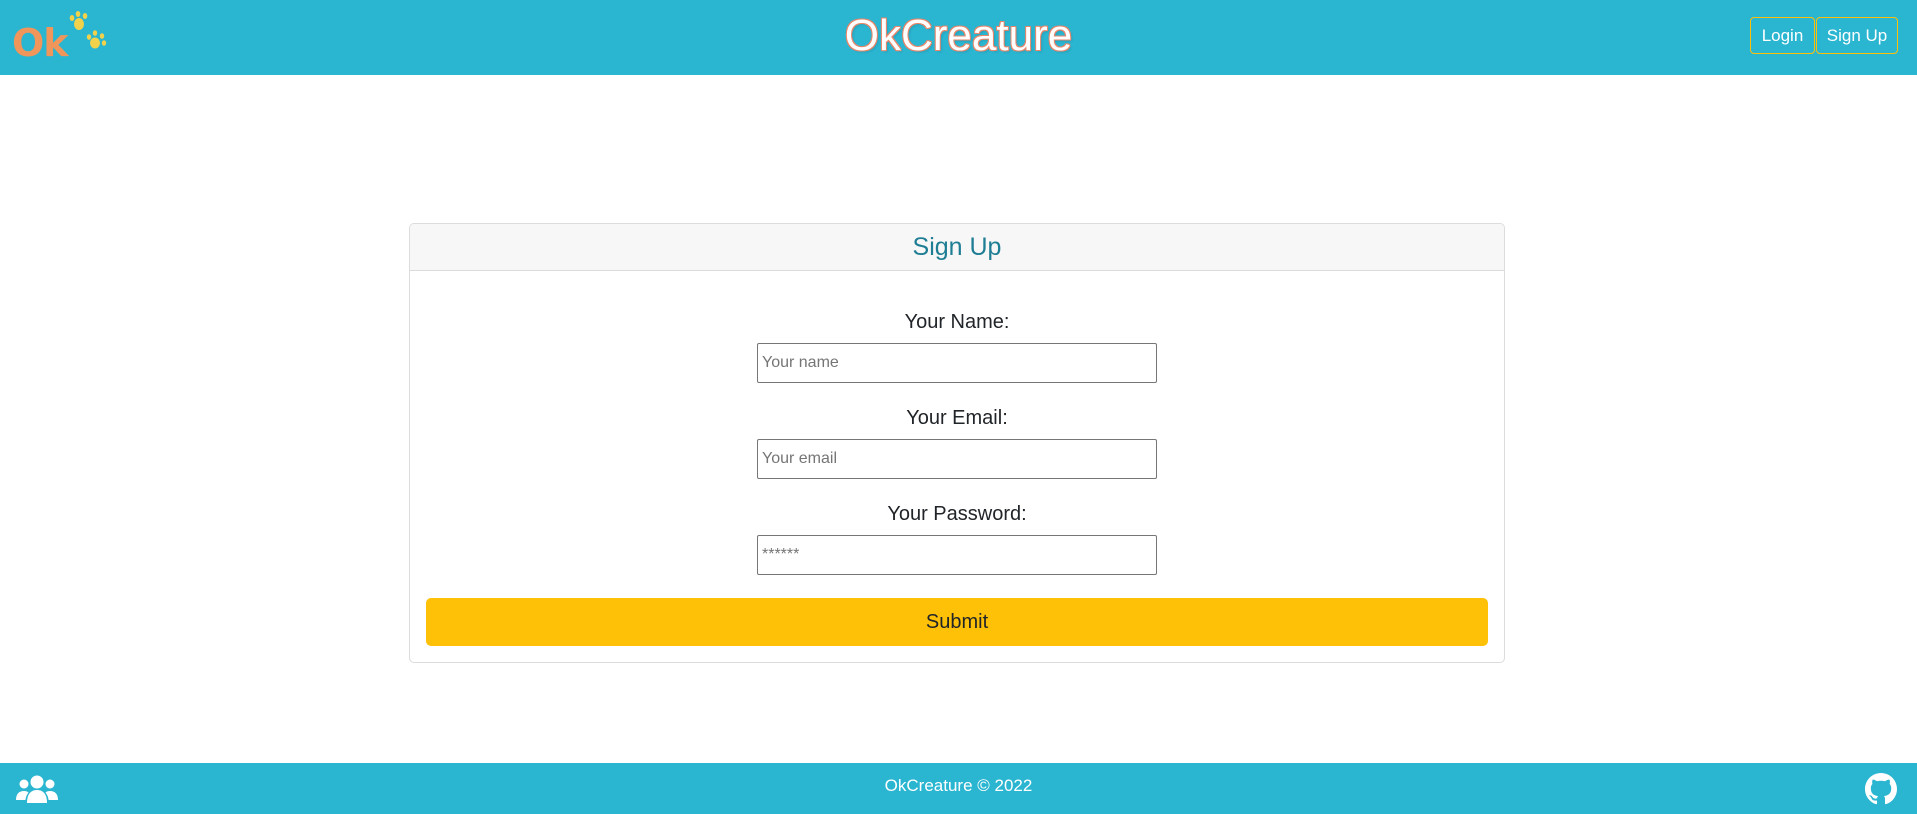 This screenshot has height=814, width=1917. I want to click on brand-title: OkCreature, so click(958, 35).